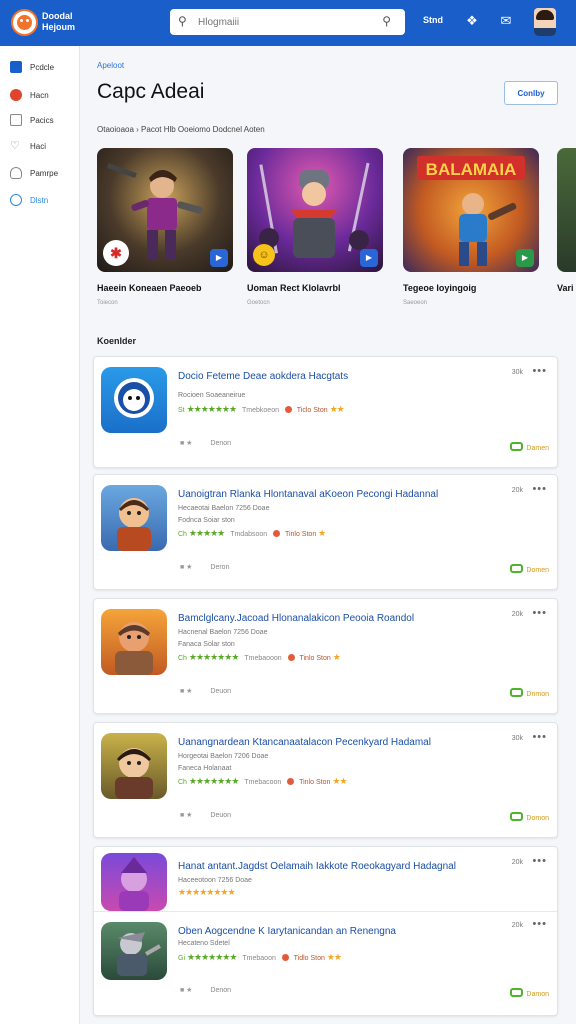 The image size is (576, 1024). What do you see at coordinates (471, 169) in the screenshot?
I see `featured-banner-text: BALAMAIA` at bounding box center [471, 169].